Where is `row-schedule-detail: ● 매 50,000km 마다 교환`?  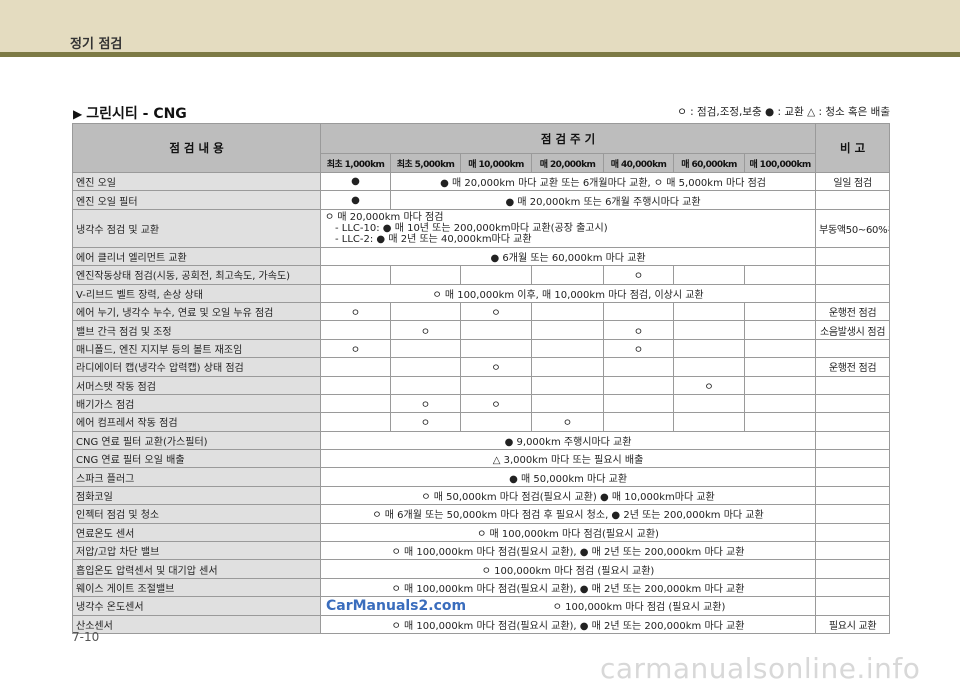
row-schedule-detail: ● 매 50,000km 마다 교환 is located at coordinates (568, 477).